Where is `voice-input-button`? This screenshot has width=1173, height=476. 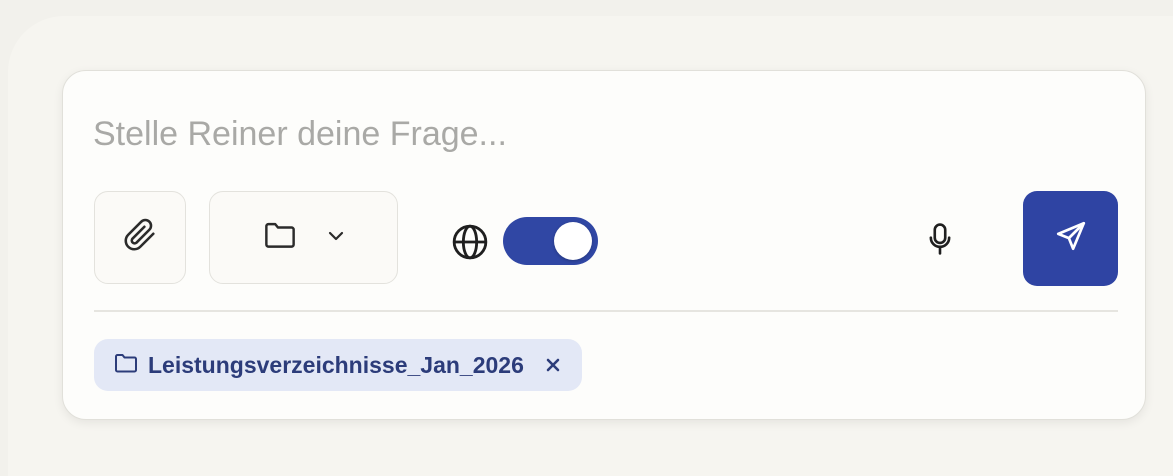 voice-input-button is located at coordinates (940, 241).